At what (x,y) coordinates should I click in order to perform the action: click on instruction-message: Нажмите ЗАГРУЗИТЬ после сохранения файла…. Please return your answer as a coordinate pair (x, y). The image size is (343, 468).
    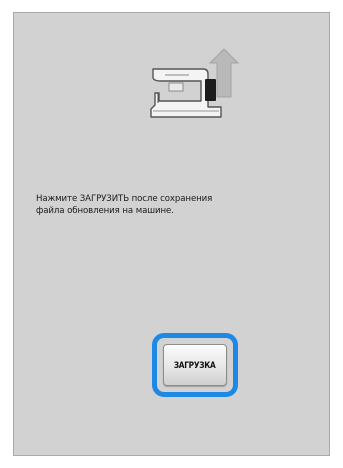
    Looking at the image, I should click on (124, 205).